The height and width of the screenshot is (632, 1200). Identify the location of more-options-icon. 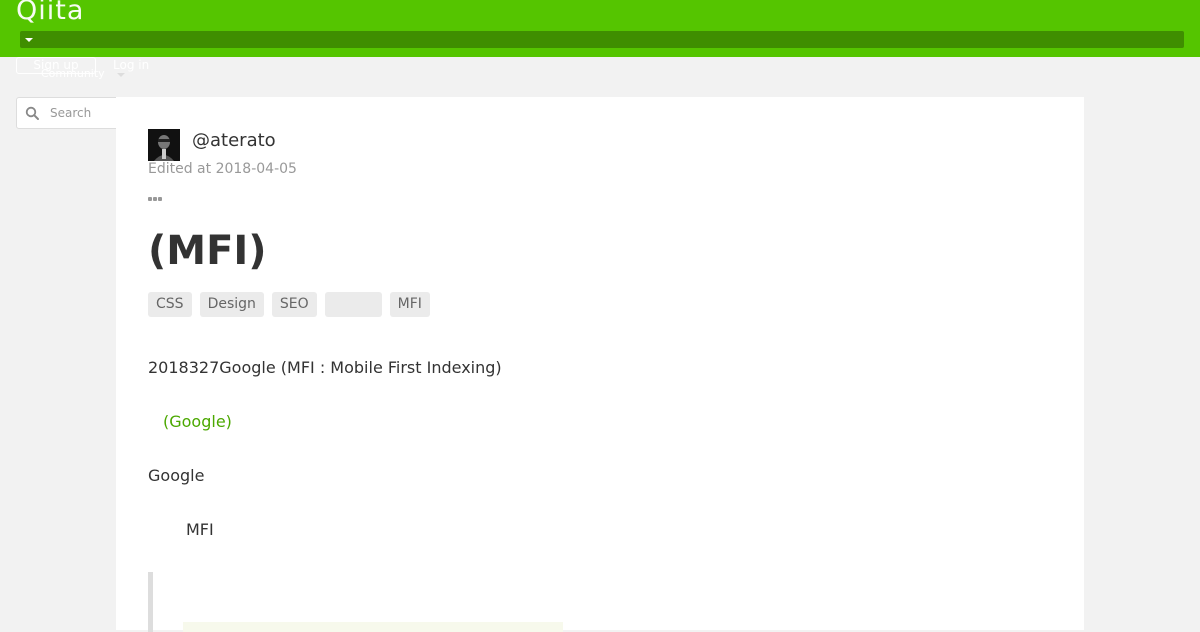
(156, 193).